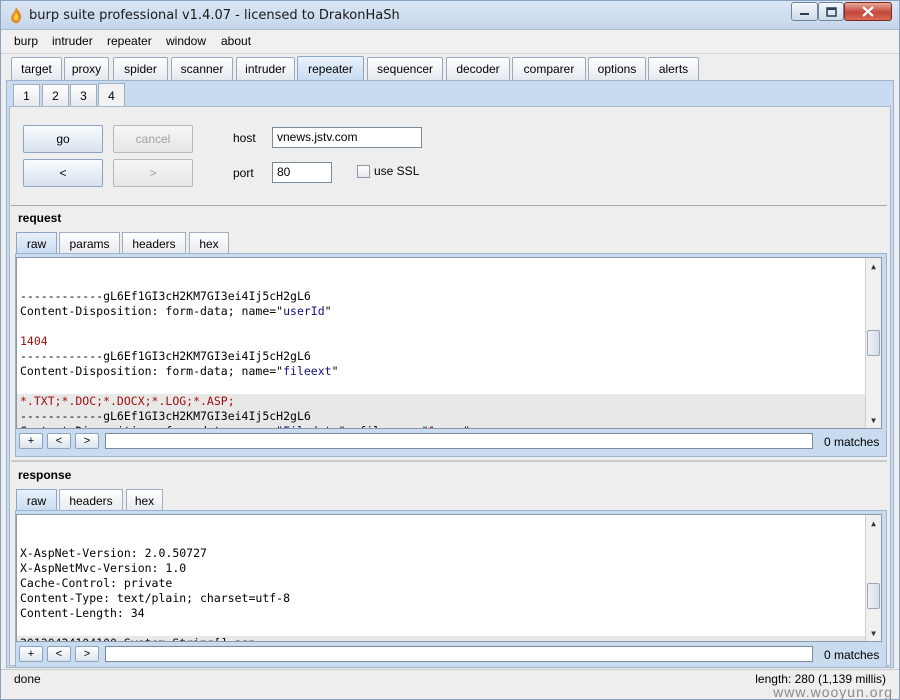 The height and width of the screenshot is (700, 900). What do you see at coordinates (833, 692) in the screenshot?
I see `watermark: www.wooyun.org` at bounding box center [833, 692].